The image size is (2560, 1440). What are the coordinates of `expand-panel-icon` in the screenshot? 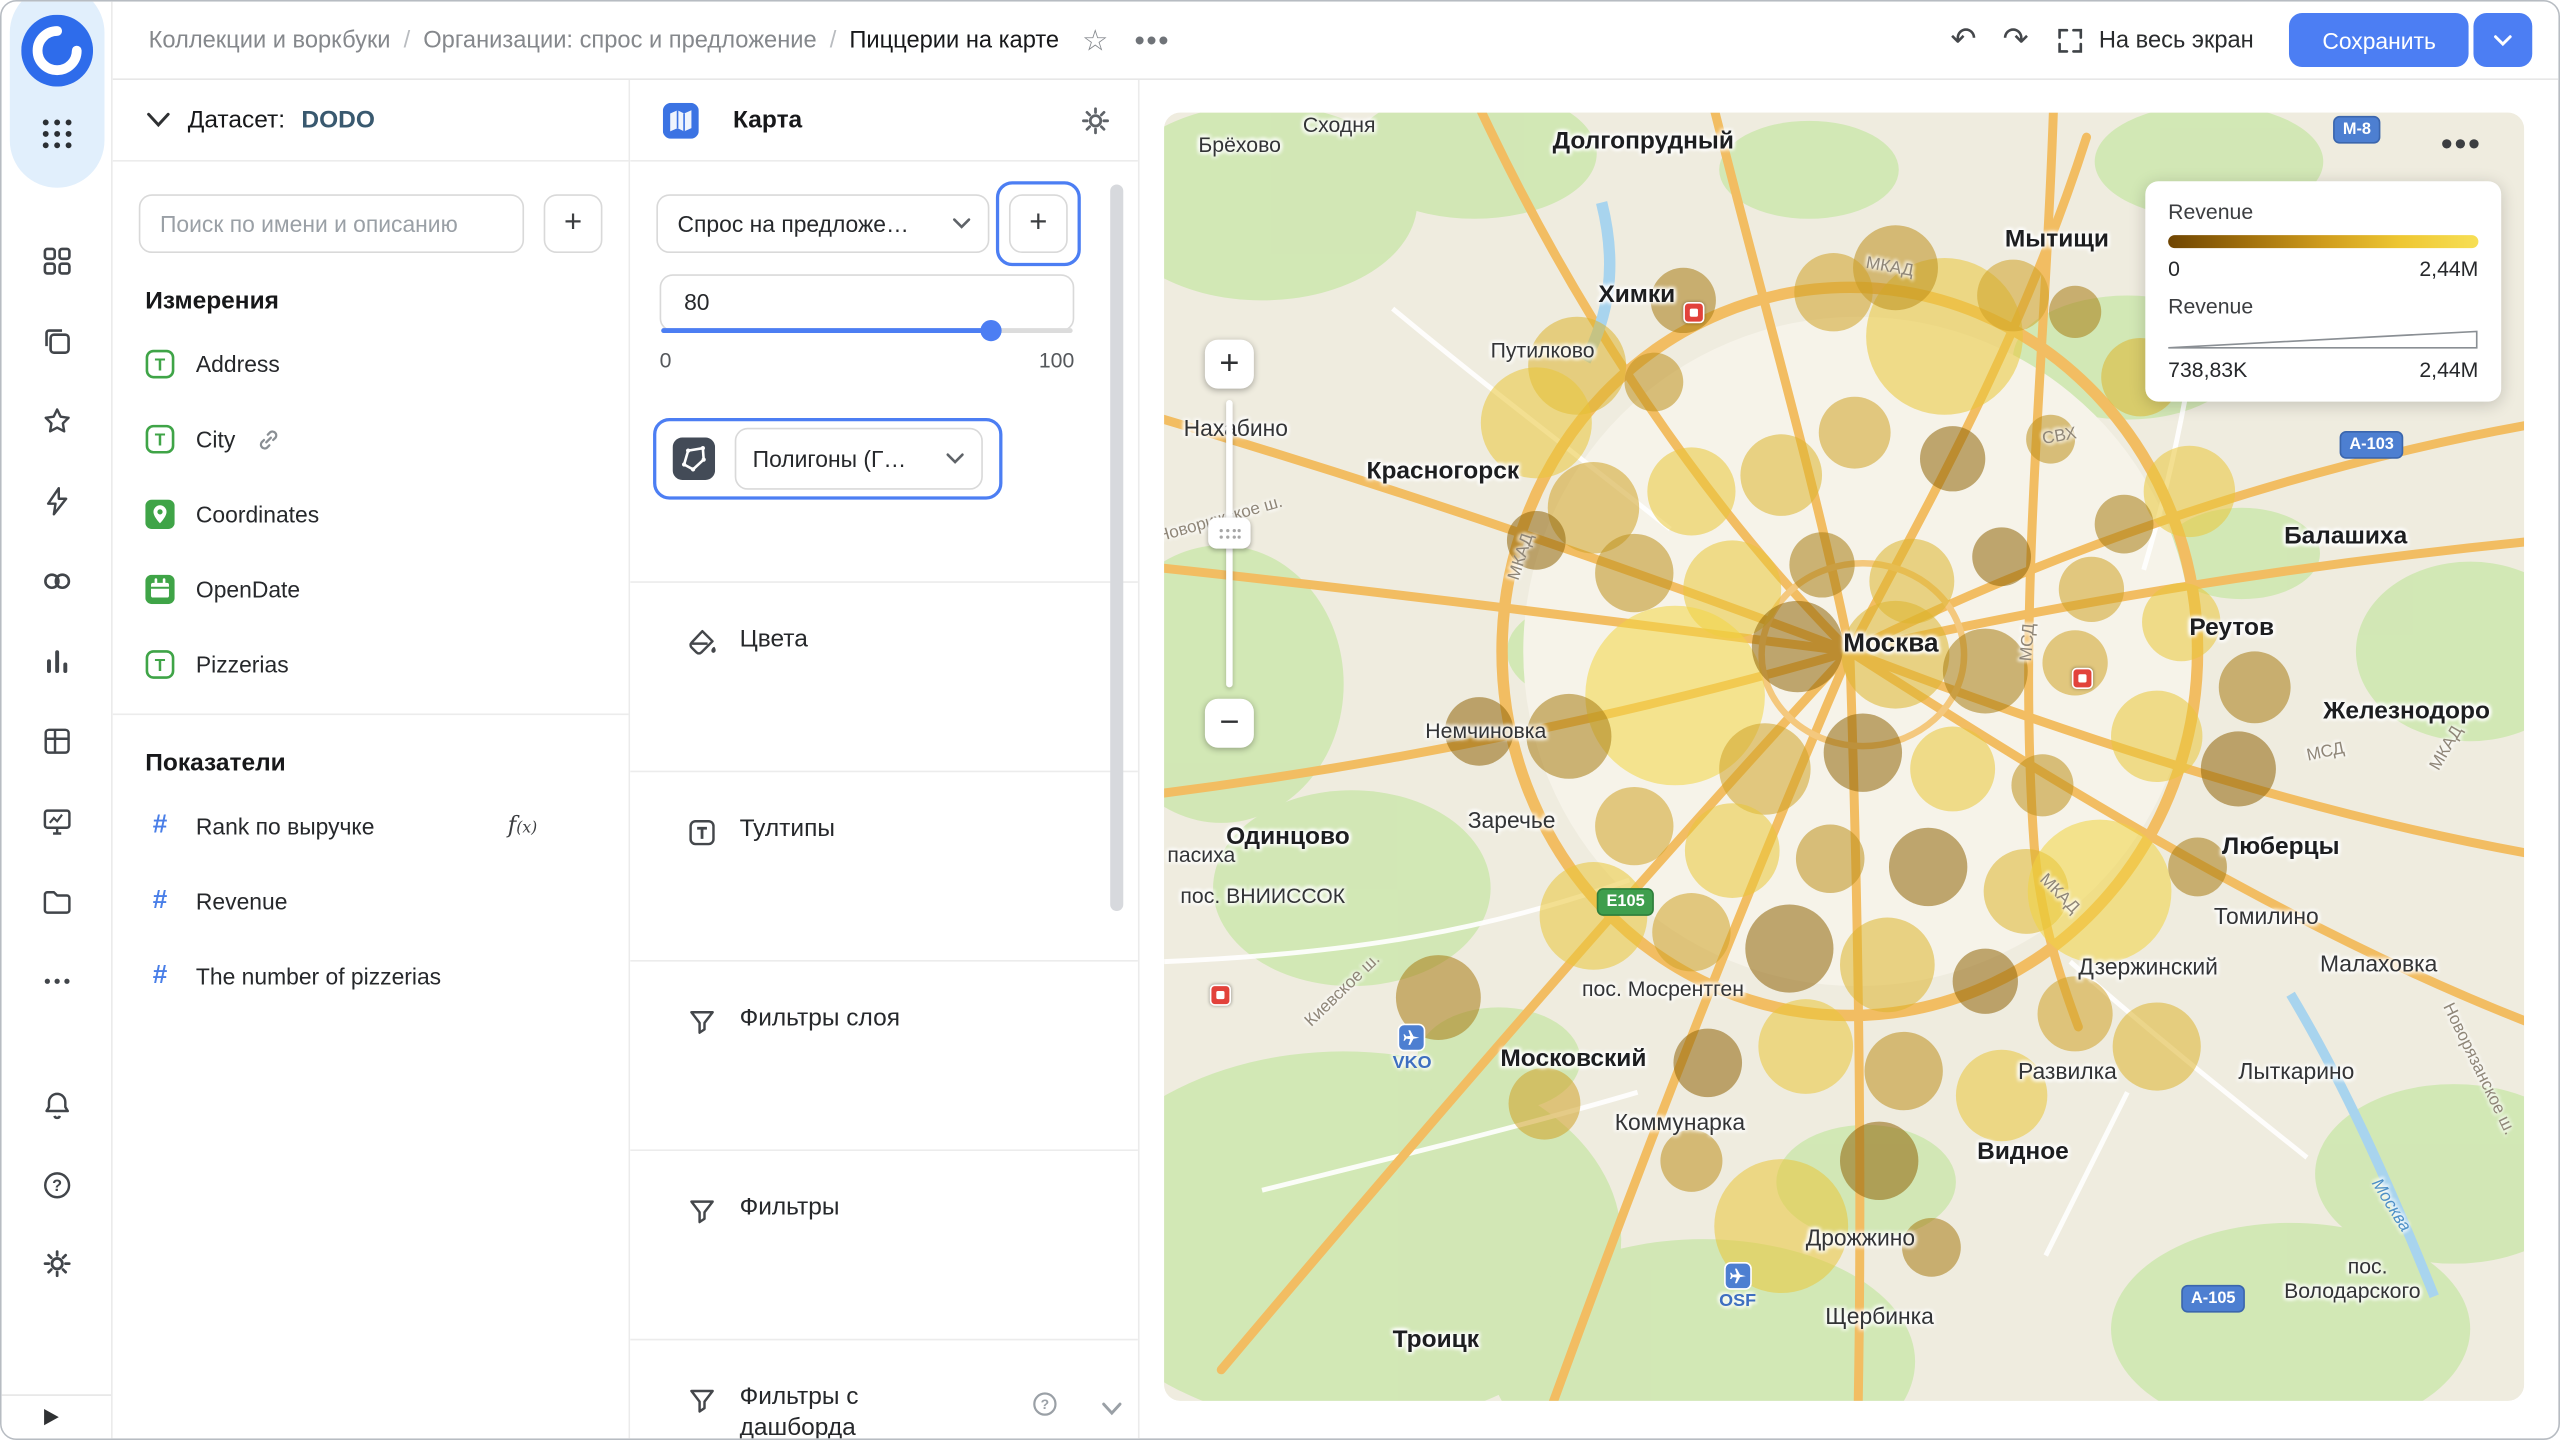 It's located at (51, 1417).